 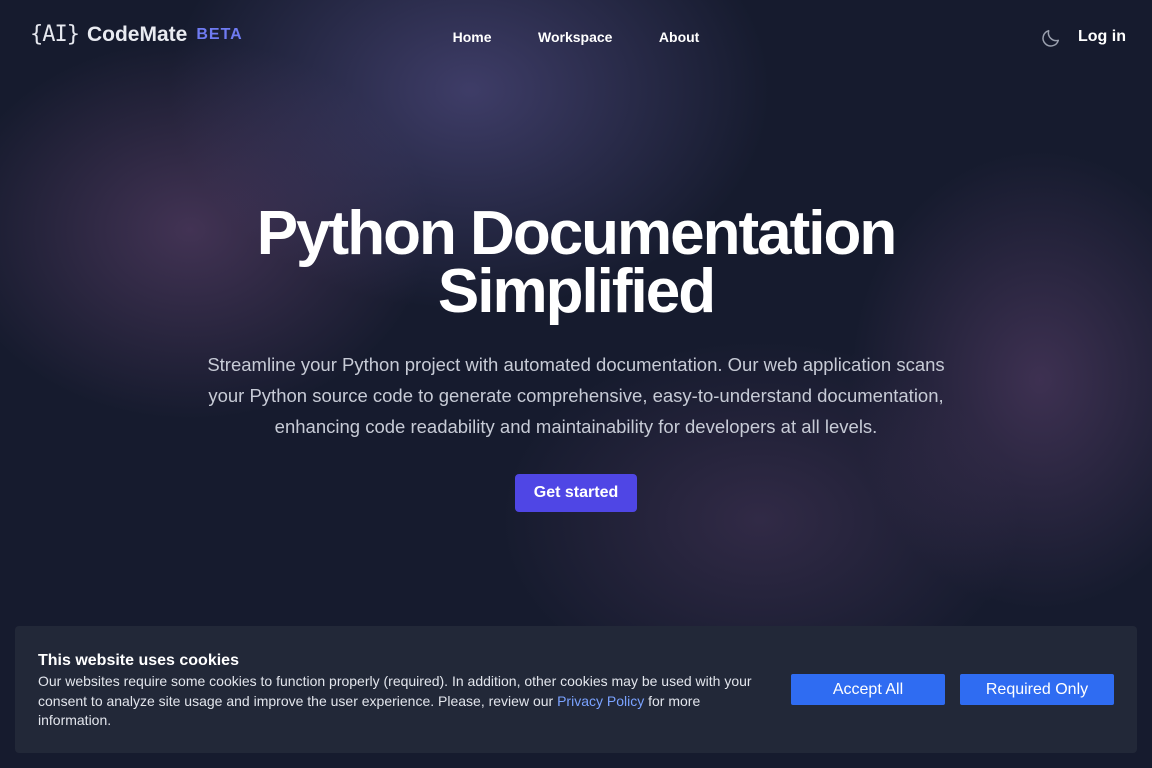 What do you see at coordinates (577, 262) in the screenshot?
I see `hero-title: Python Documentation Simplified` at bounding box center [577, 262].